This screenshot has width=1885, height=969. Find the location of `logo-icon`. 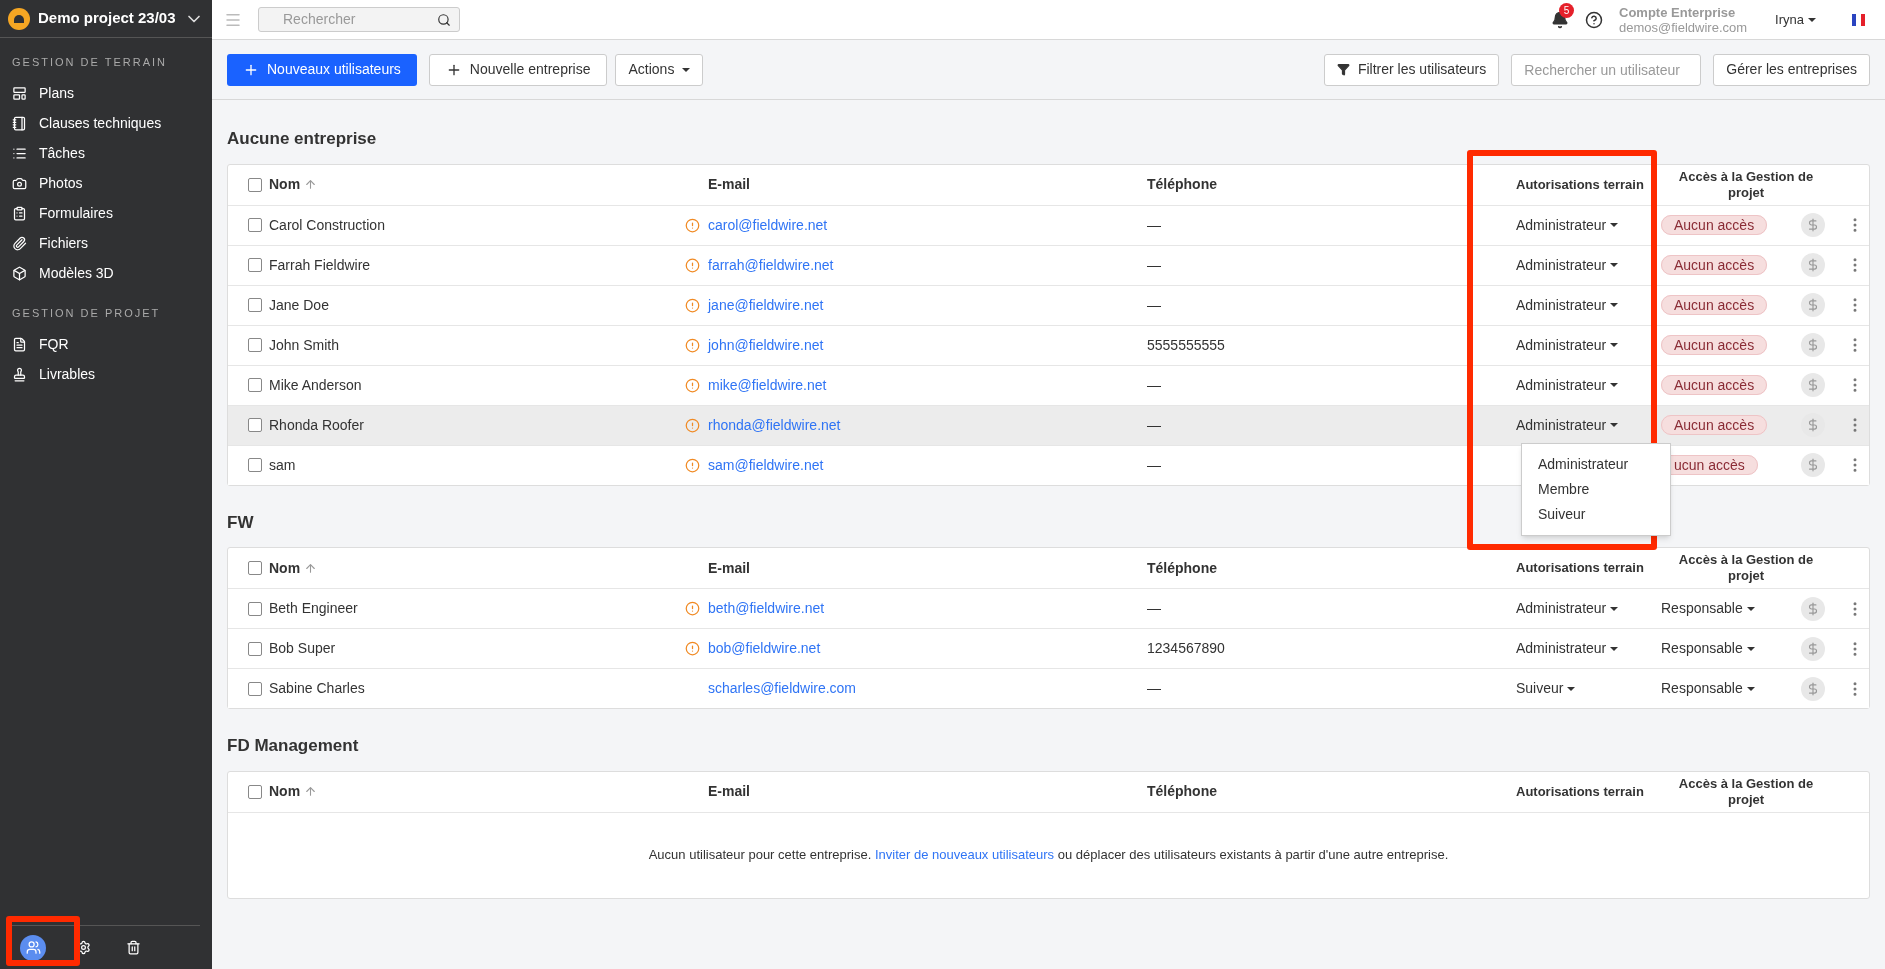

logo-icon is located at coordinates (19, 18).